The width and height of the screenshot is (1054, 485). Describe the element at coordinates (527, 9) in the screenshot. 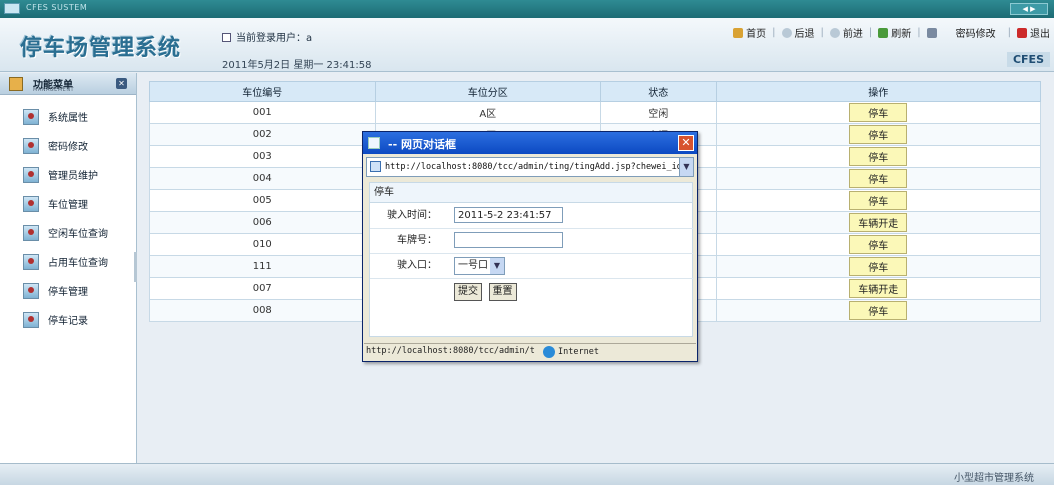

I see `window-title-bar: CFES SUSTEM ◀ ▶` at that location.